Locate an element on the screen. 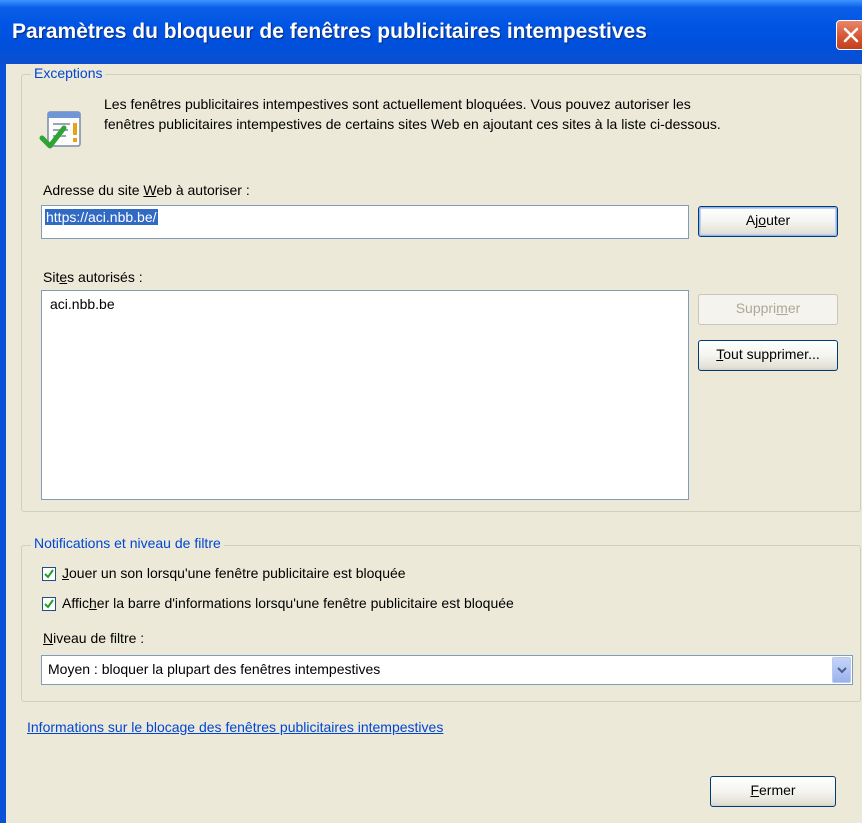  filter-label-post: iveau de filtre : is located at coordinates (99, 638).